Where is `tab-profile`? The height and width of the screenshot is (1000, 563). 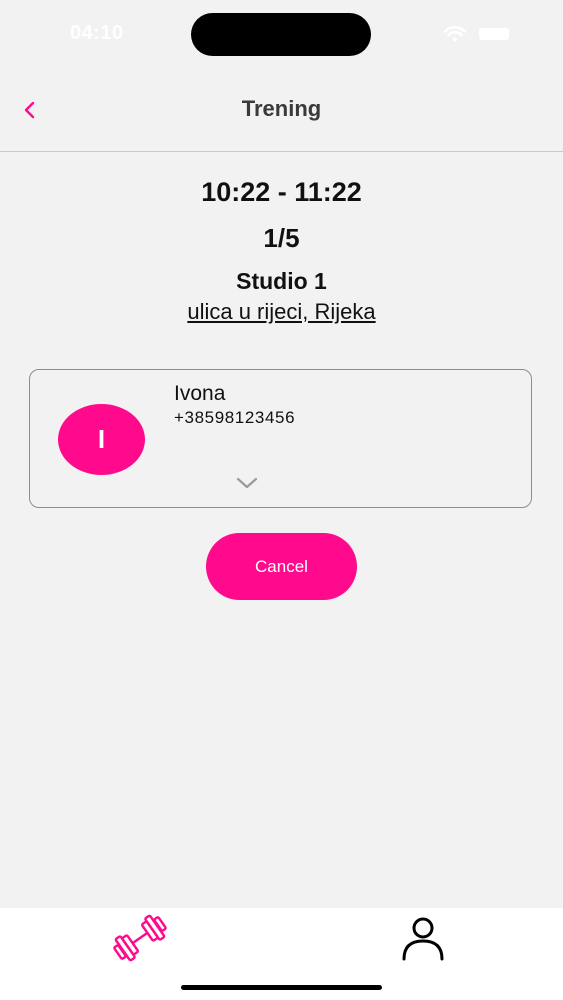 tab-profile is located at coordinates (423, 938).